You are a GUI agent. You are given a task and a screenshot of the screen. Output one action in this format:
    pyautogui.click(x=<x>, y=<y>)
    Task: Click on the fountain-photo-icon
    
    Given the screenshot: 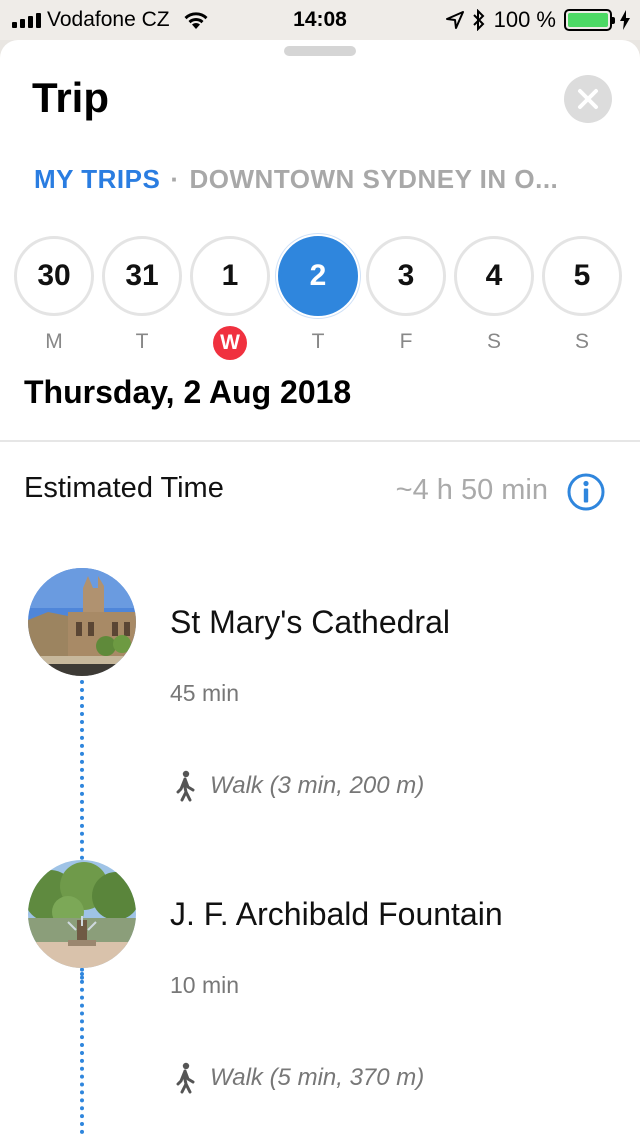 What is the action you would take?
    pyautogui.click(x=82, y=914)
    